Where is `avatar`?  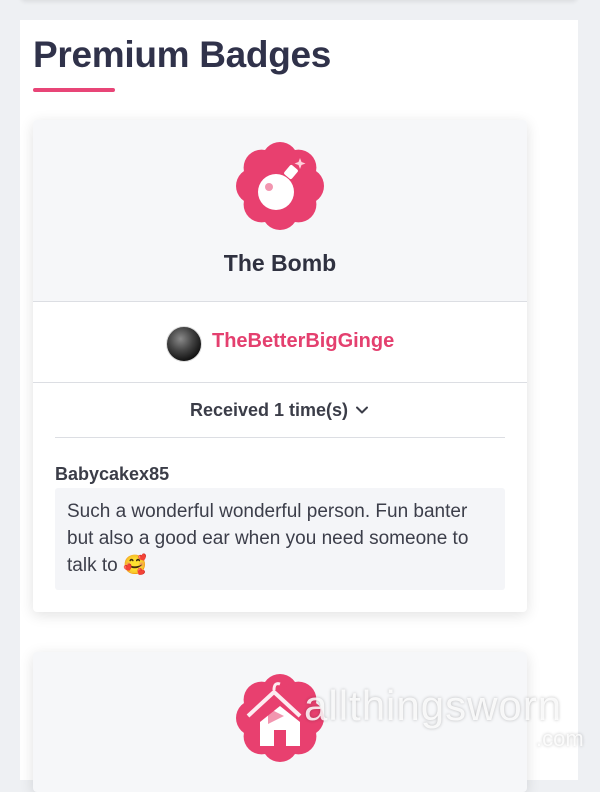
avatar is located at coordinates (184, 344).